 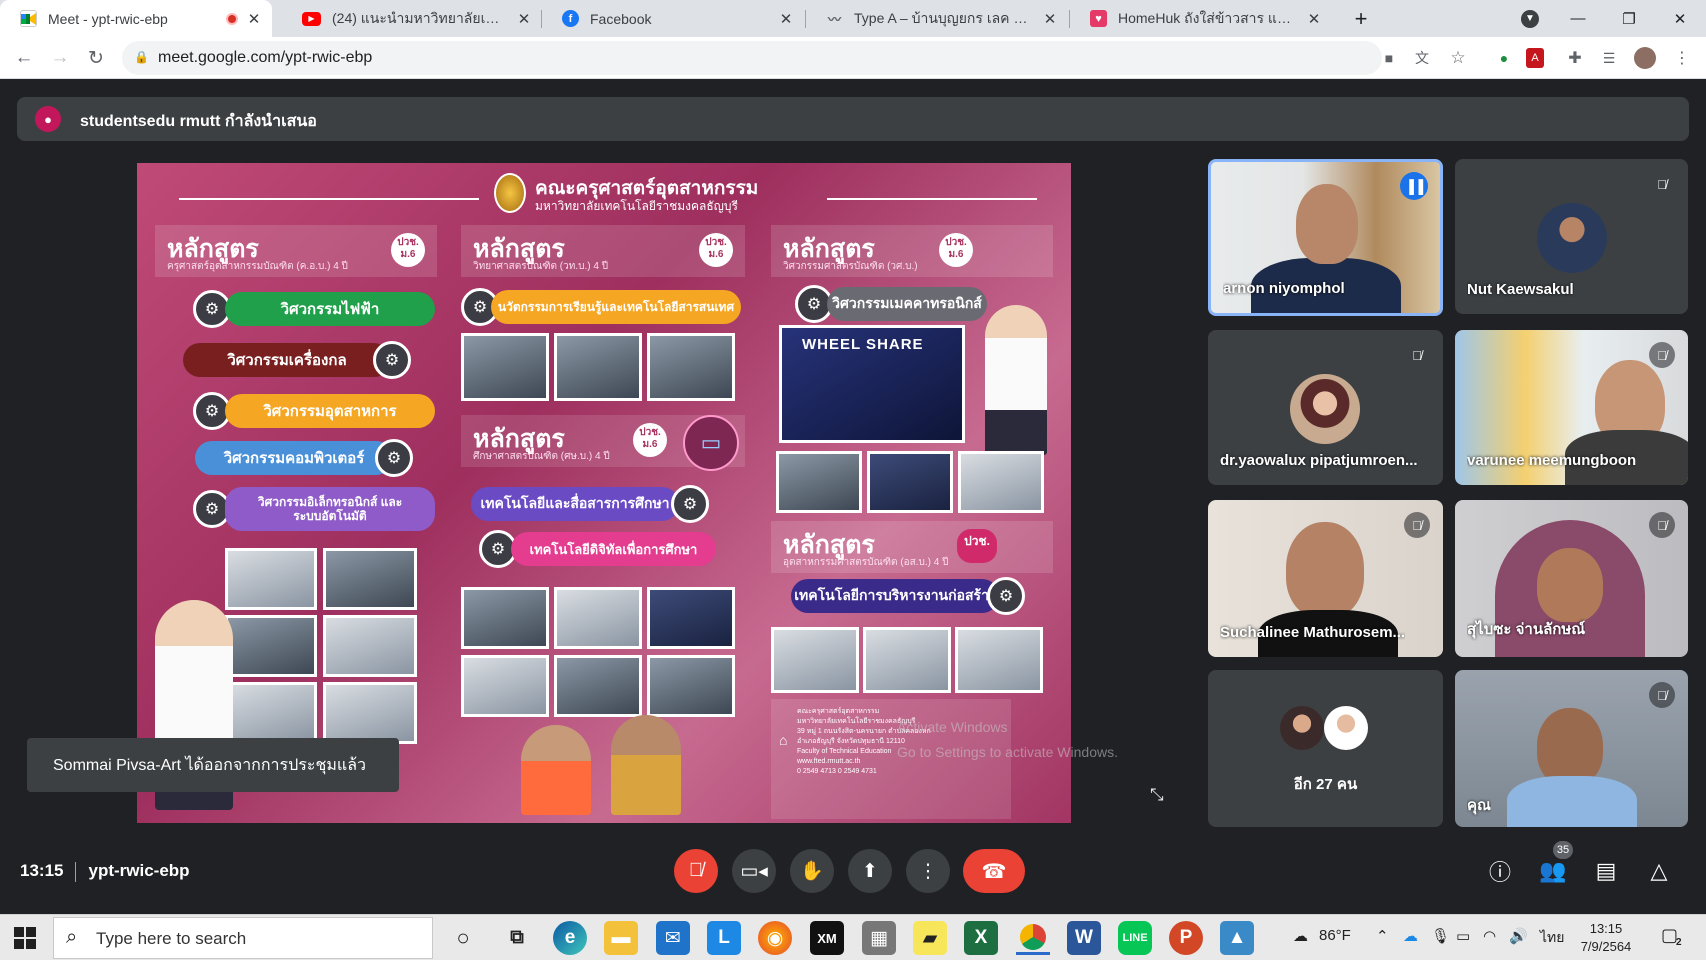 I want to click on participant-name: arnon niyomphol, so click(x=1284, y=288).